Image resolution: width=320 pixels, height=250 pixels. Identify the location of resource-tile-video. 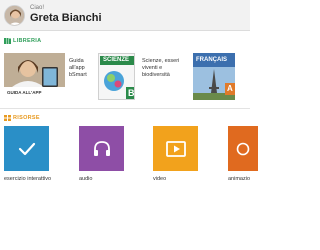
(175, 148).